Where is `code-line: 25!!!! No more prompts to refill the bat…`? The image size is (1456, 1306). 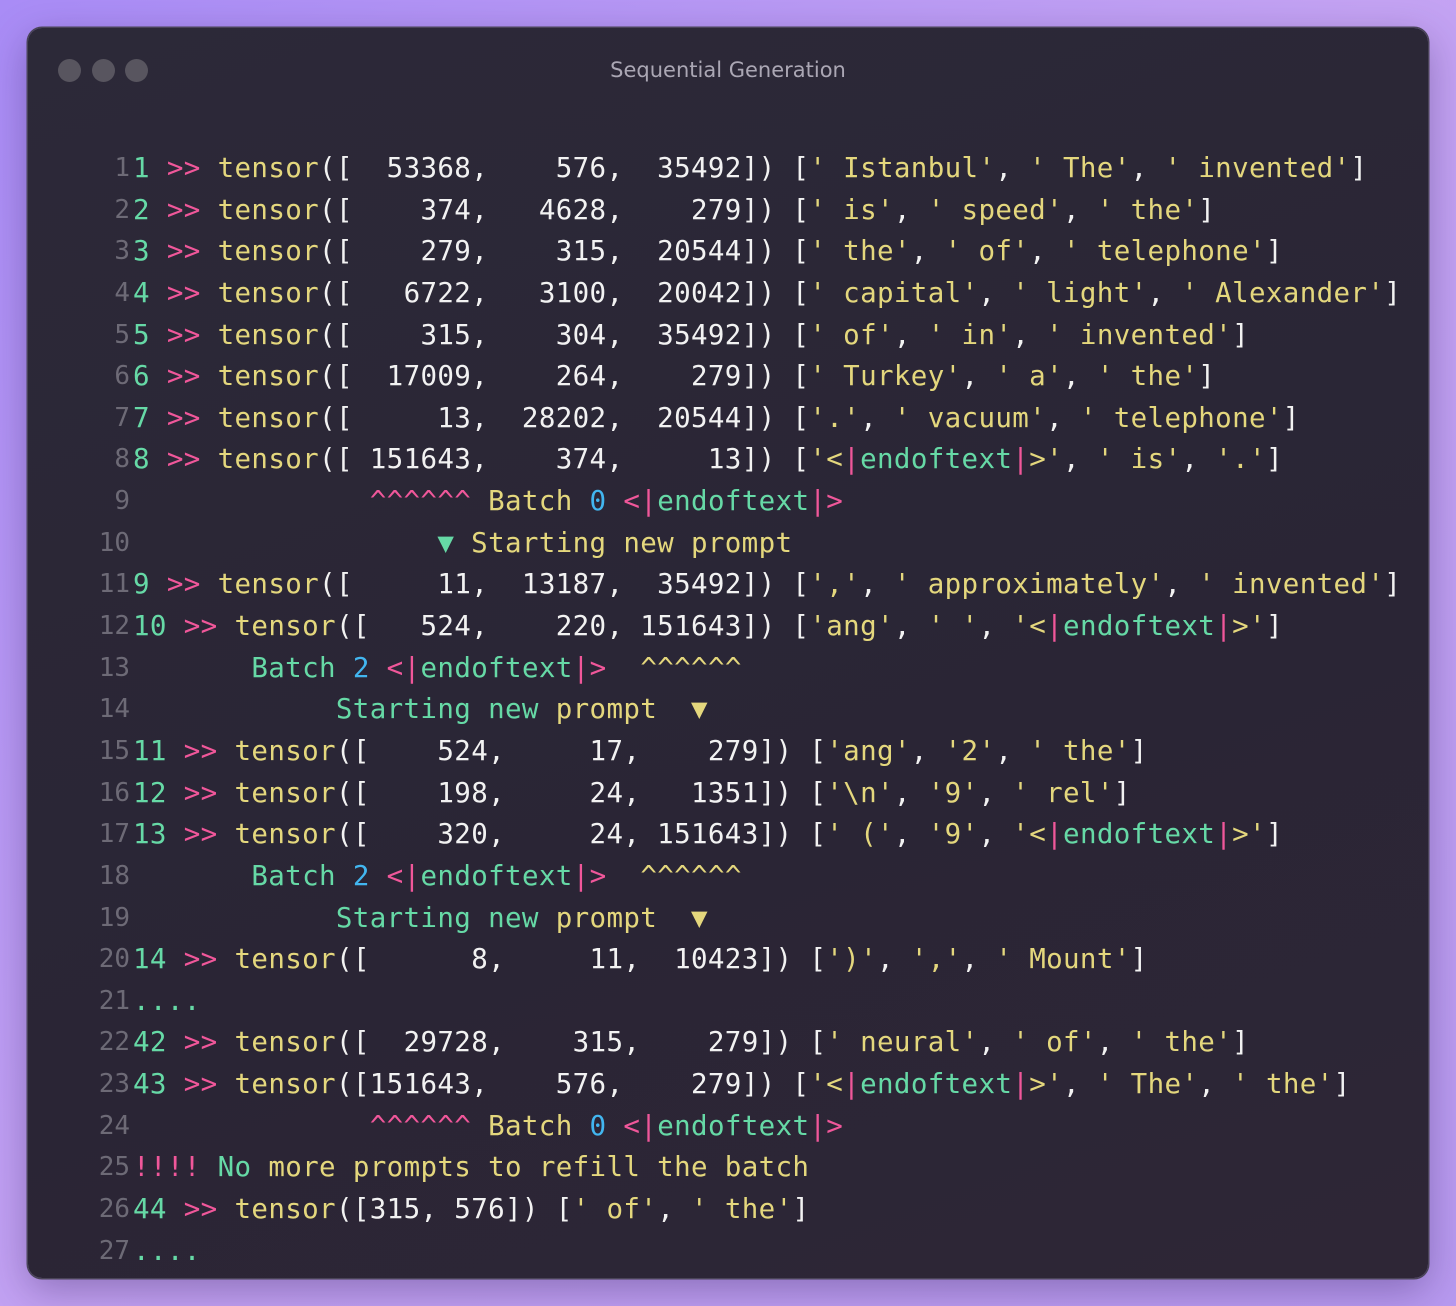 code-line: 25!!!! No more prompts to refill the bat… is located at coordinates (728, 1168).